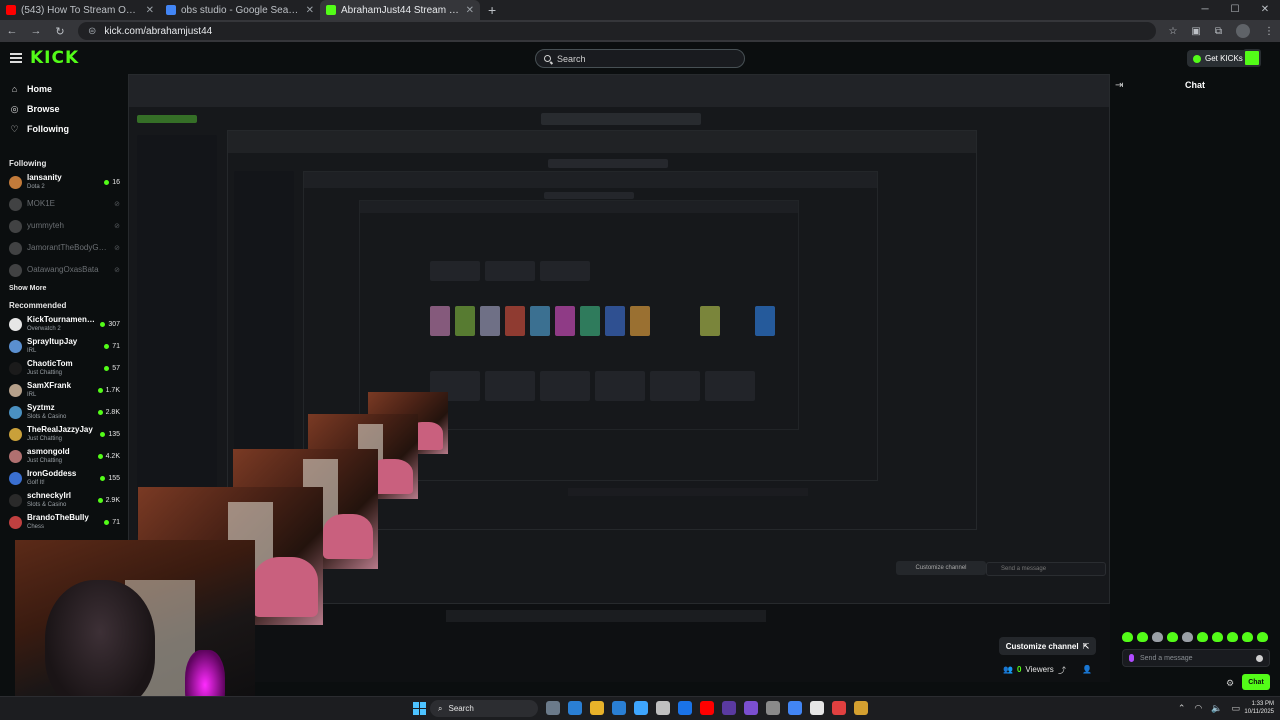 This screenshot has height=720, width=1280. What do you see at coordinates (1205, 10) in the screenshot?
I see `minimize-icon: ─` at bounding box center [1205, 10].